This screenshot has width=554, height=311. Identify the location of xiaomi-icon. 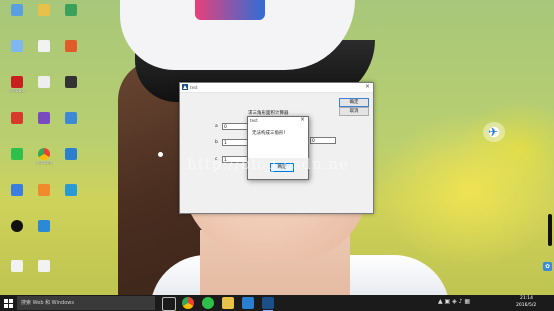
(71, 46).